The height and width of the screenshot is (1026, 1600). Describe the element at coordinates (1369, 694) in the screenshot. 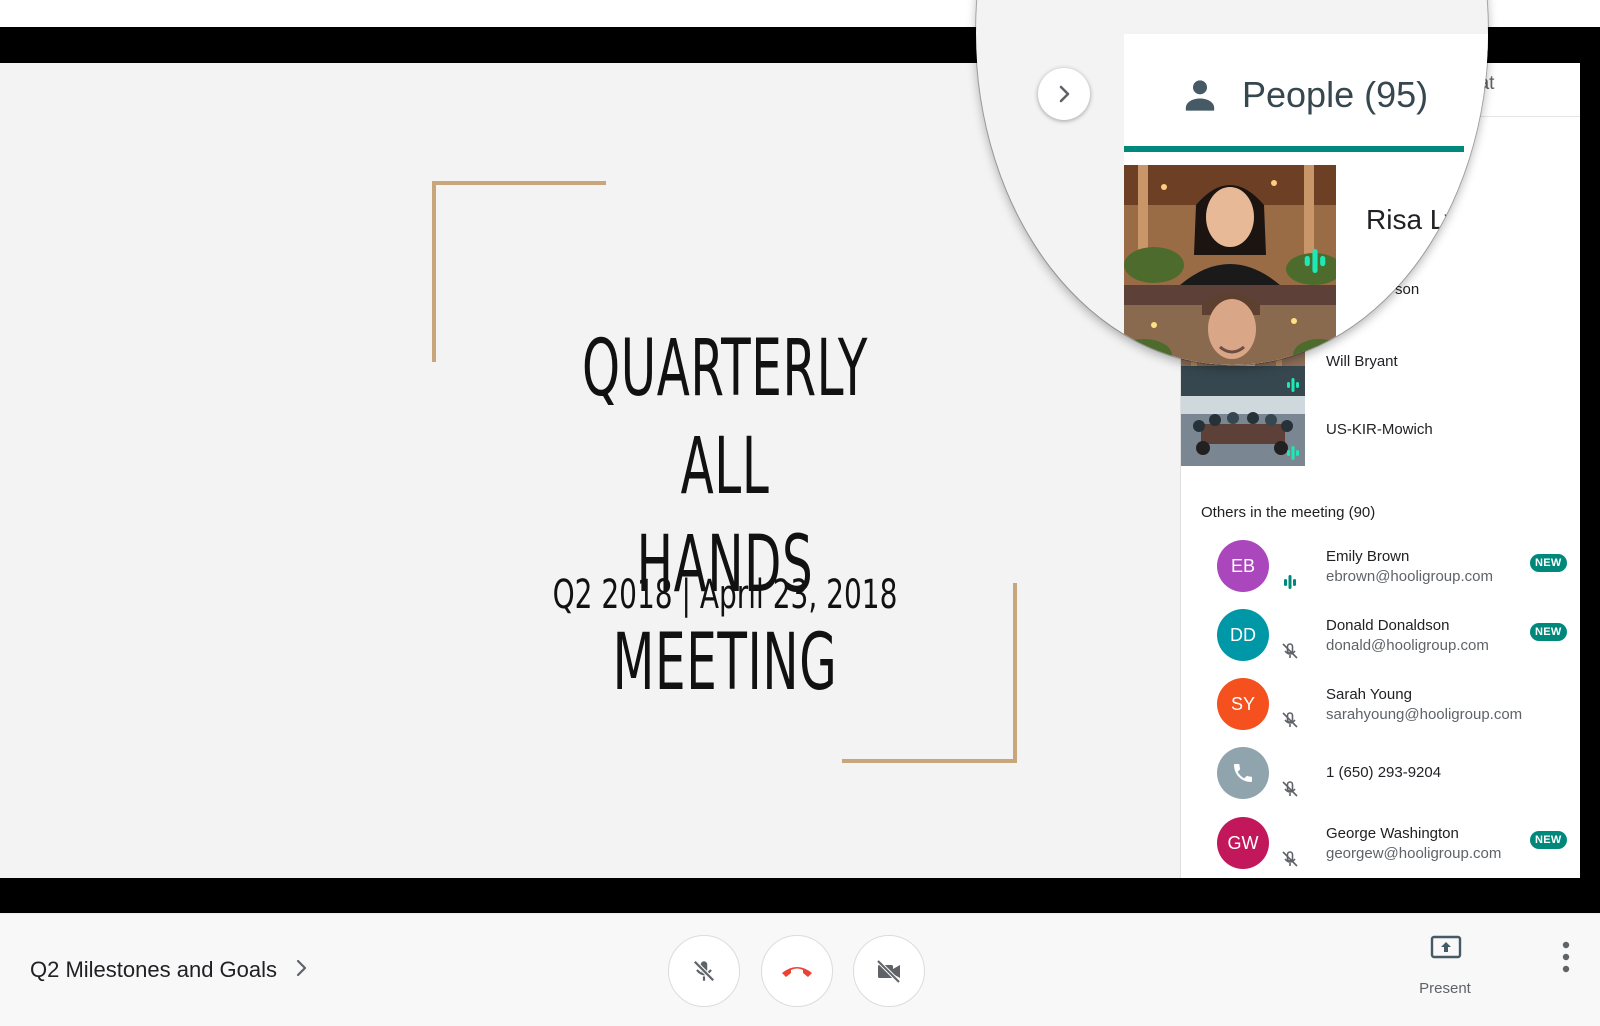

I see `participant-name: Sarah Young` at that location.